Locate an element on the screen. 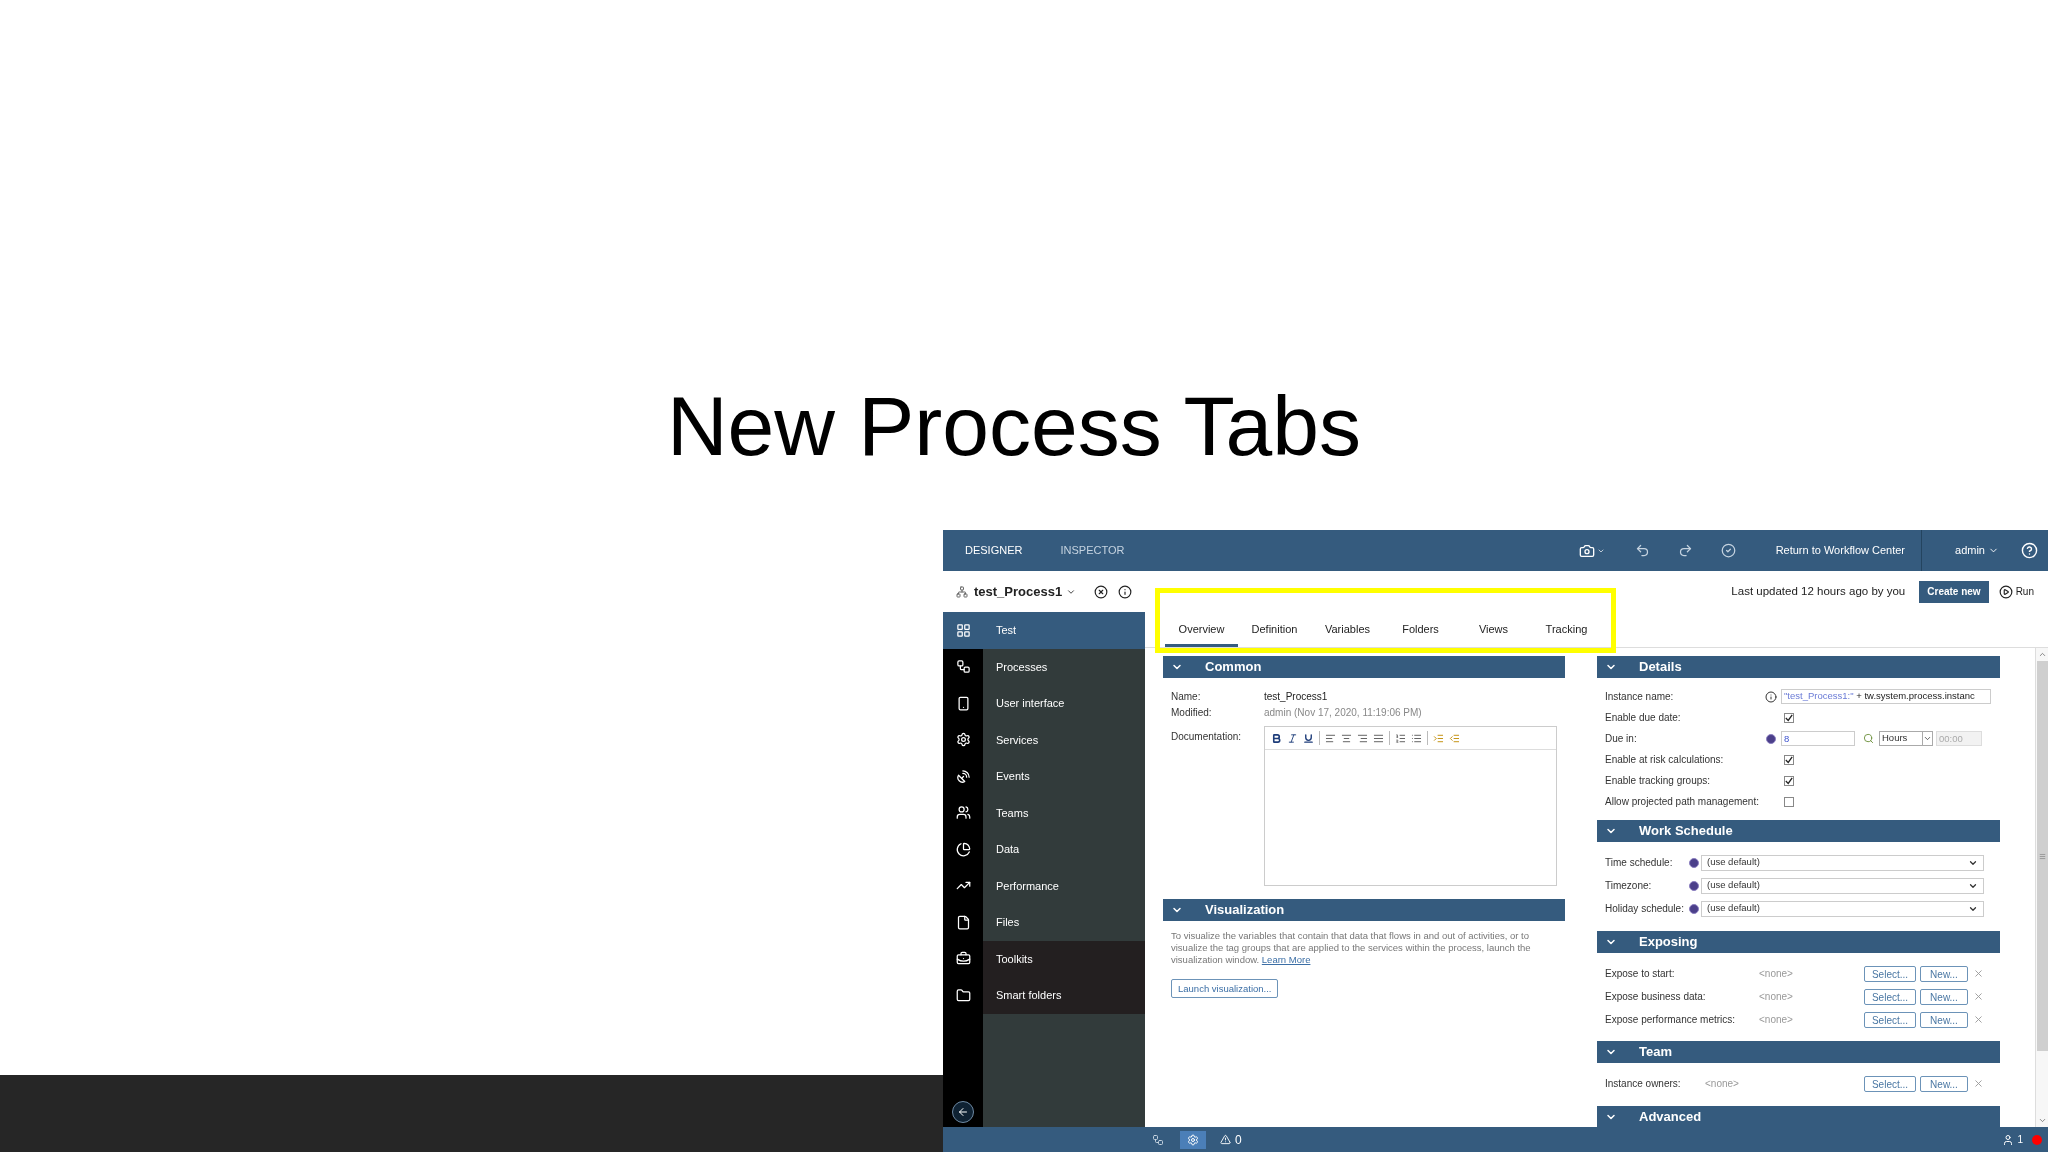 This screenshot has height=1152, width=2048. section-header: Exposing is located at coordinates (1798, 942).